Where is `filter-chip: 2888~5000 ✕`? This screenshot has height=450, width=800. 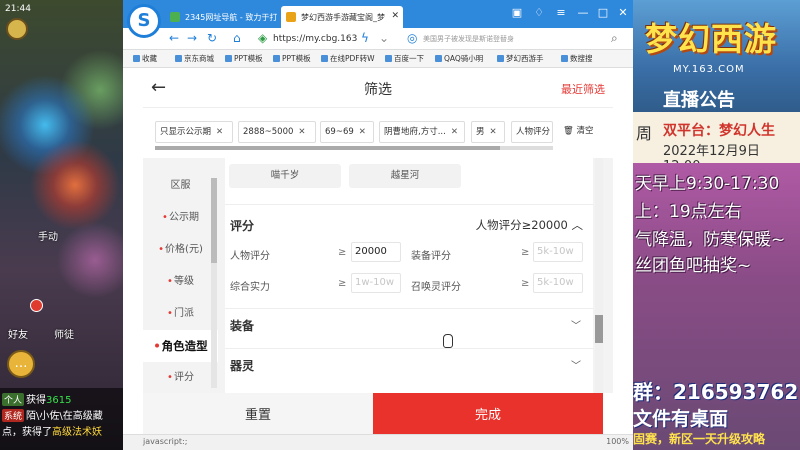
filter-chip: 2888~5000 ✕ is located at coordinates (277, 132).